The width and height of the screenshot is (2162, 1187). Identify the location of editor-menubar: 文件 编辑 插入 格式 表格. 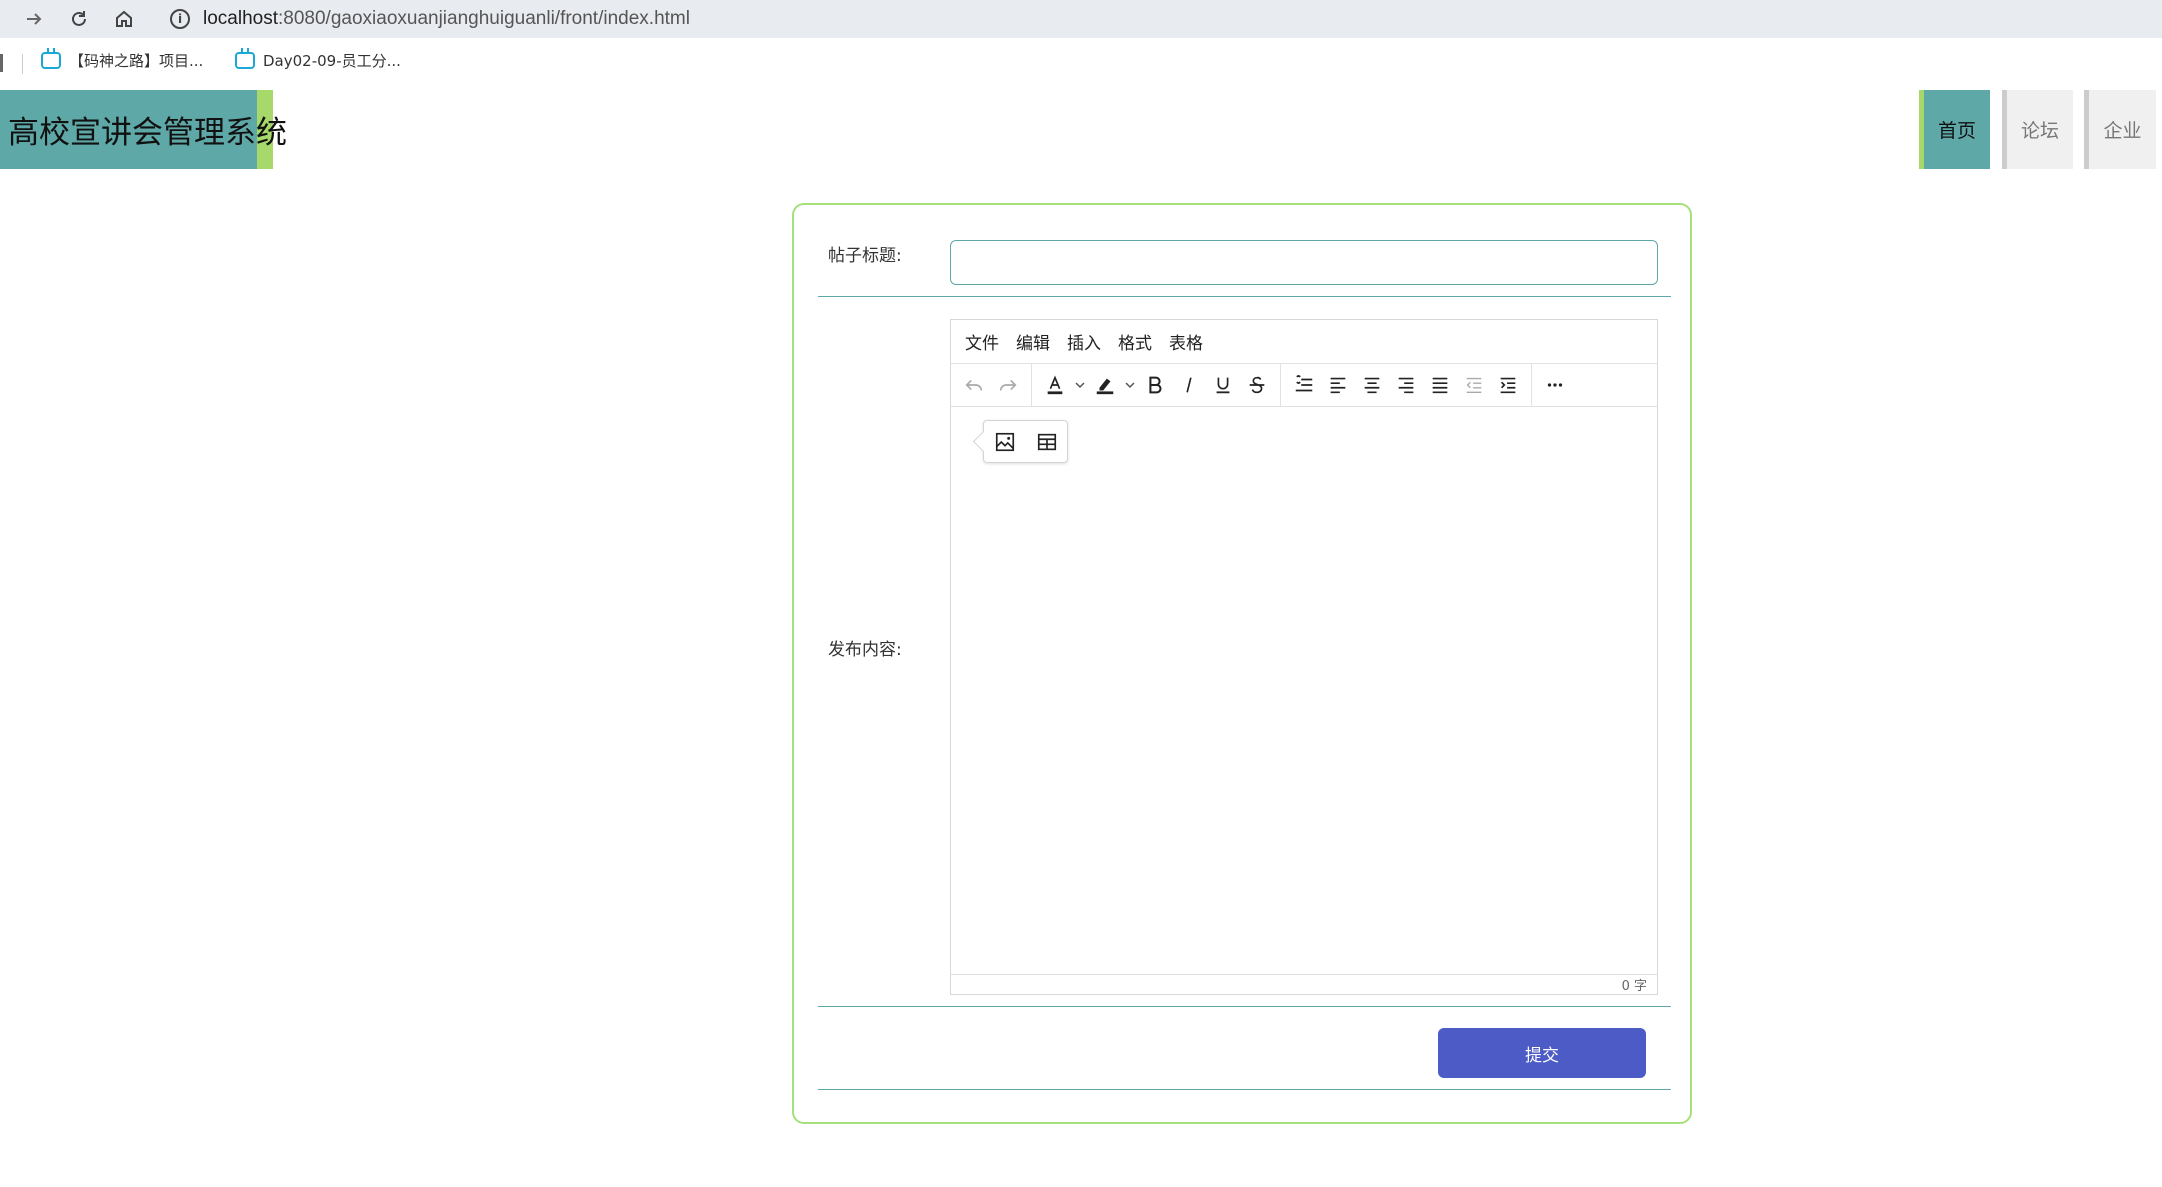
(1304, 341).